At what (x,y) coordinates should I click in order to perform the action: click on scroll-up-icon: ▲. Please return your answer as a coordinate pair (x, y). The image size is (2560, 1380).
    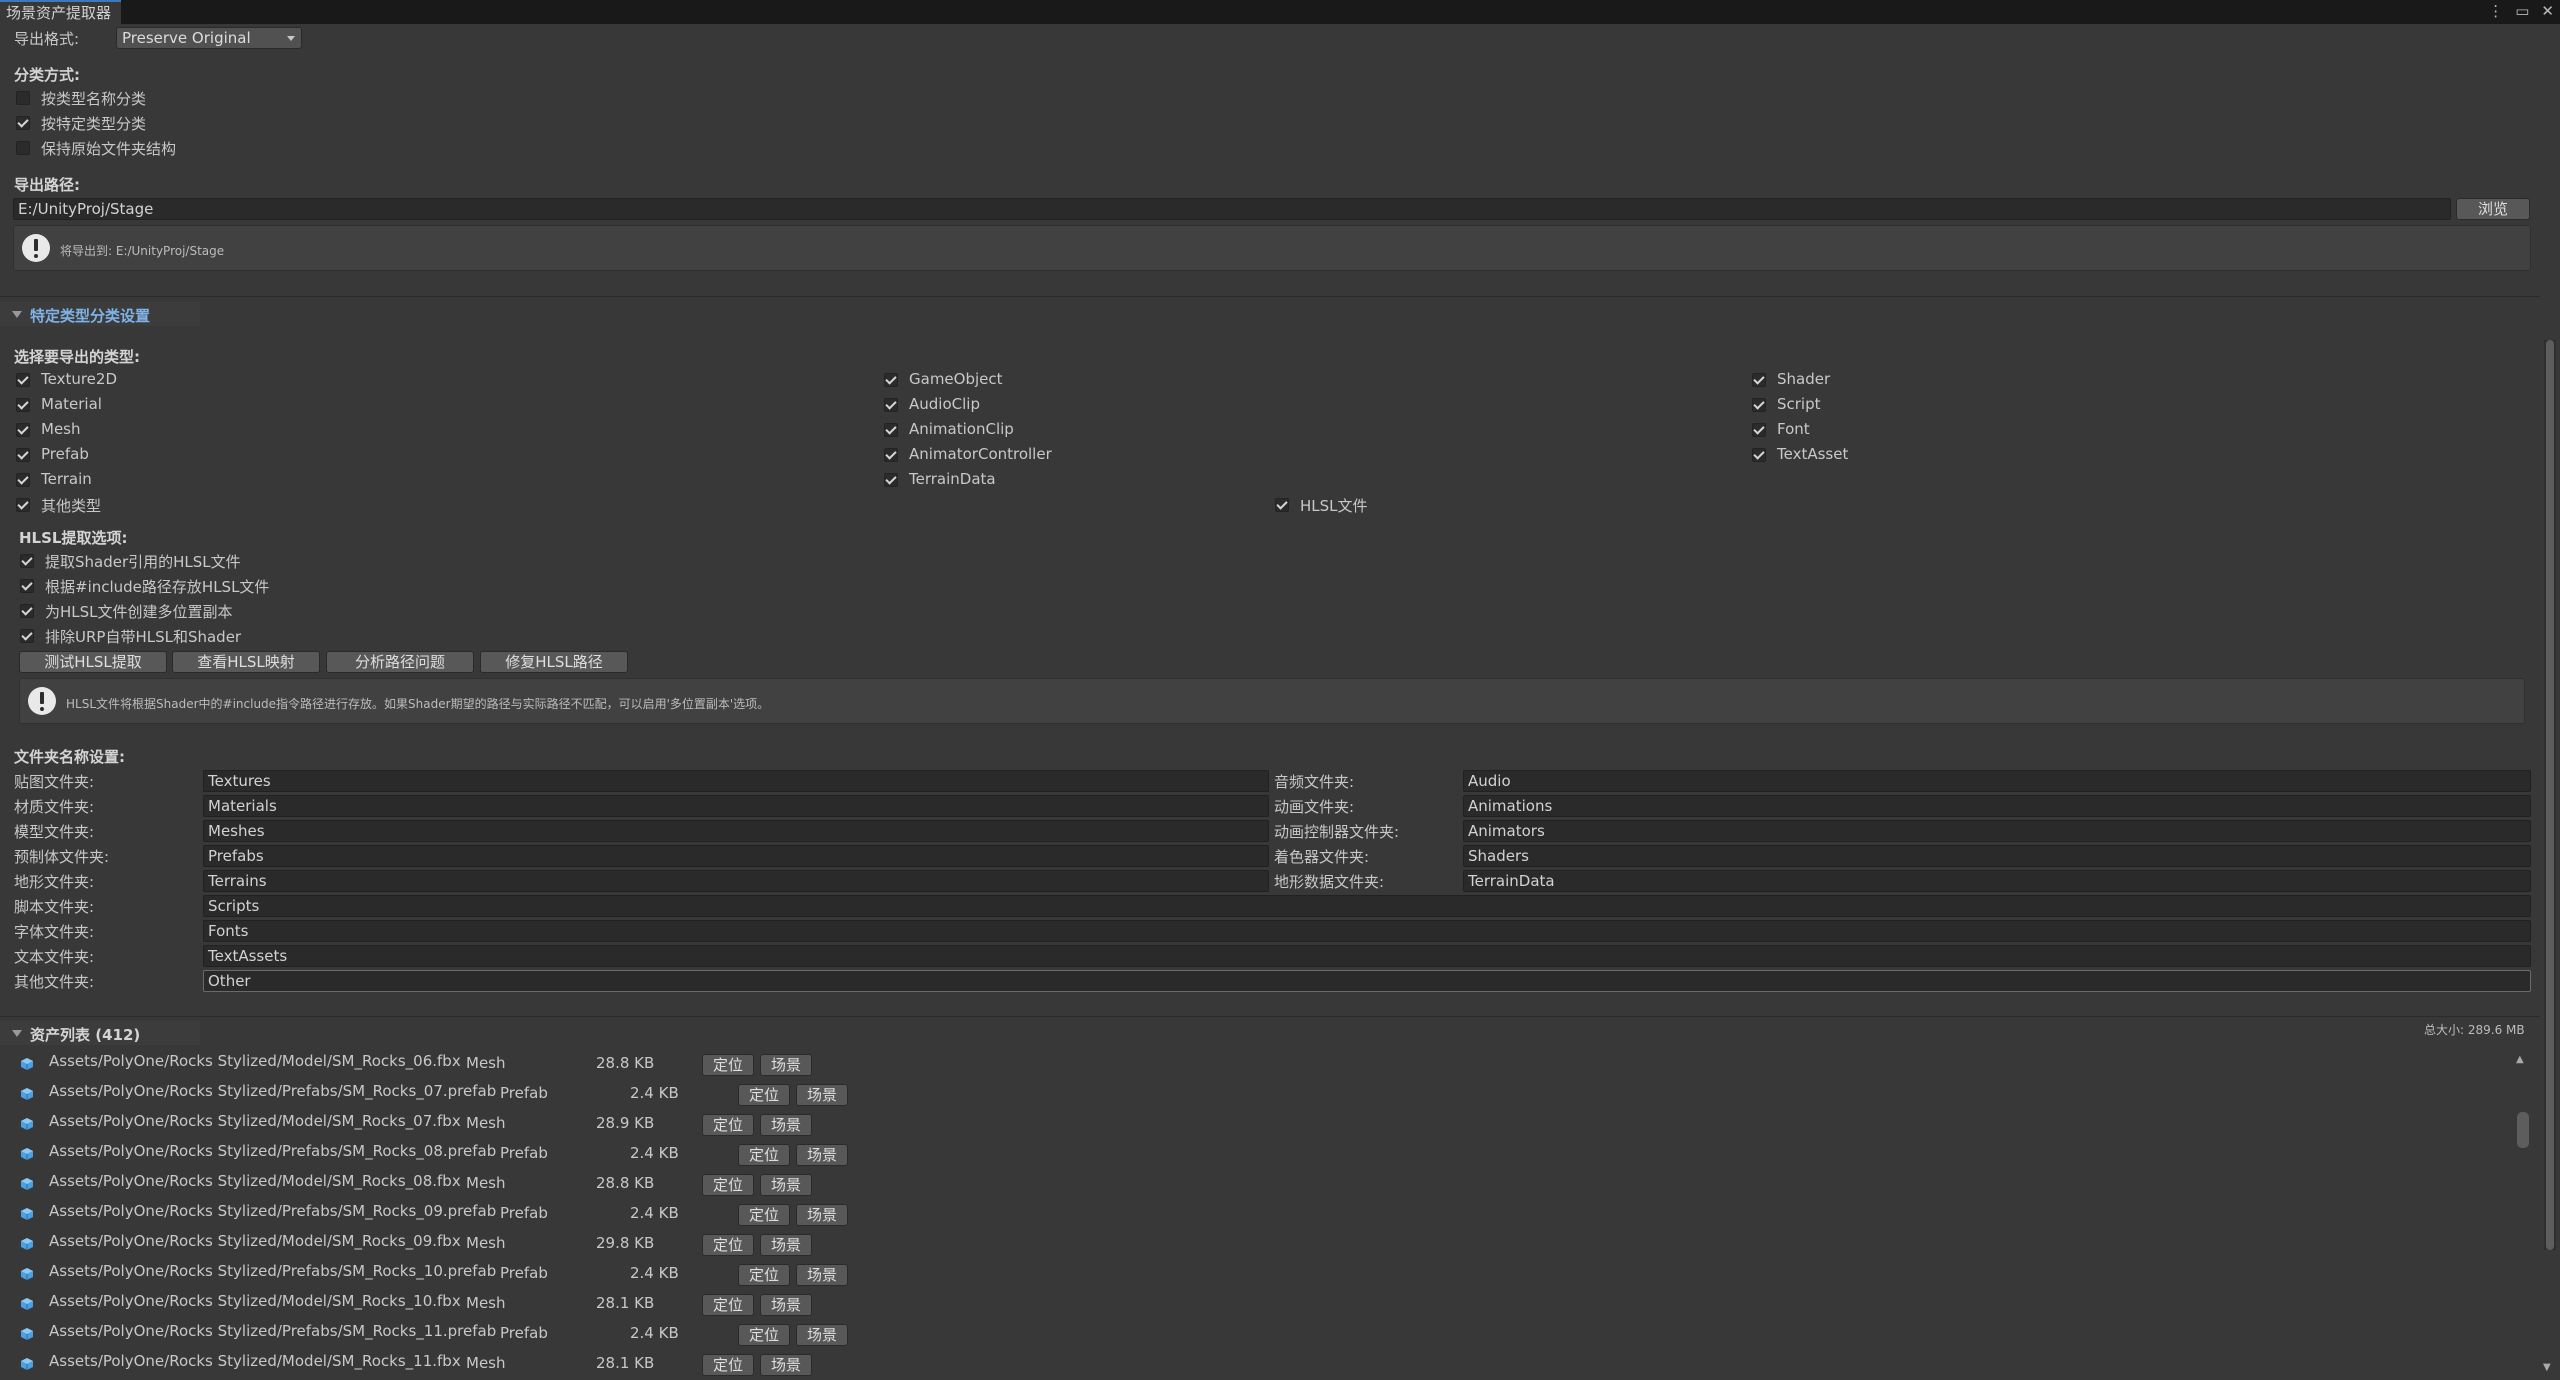
    Looking at the image, I should click on (2520, 1059).